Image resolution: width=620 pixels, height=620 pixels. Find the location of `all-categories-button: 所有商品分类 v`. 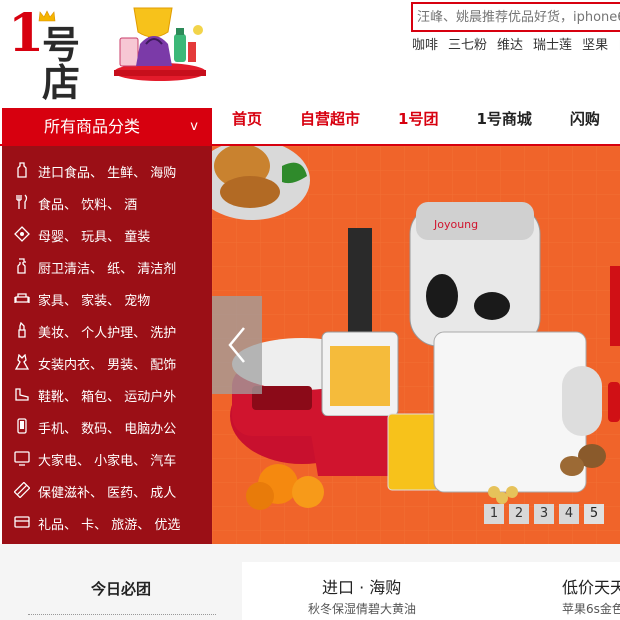

all-categories-button: 所有商品分类 v is located at coordinates (107, 127).